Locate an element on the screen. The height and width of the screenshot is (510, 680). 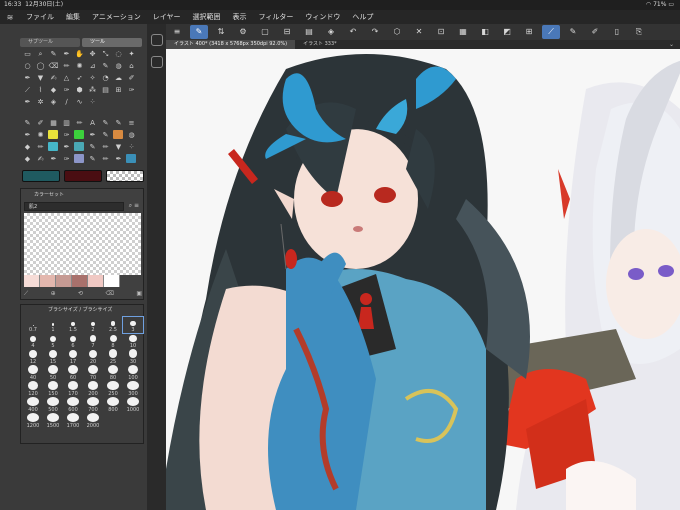
brush-size-option: 80 is located at coordinates (113, 373).